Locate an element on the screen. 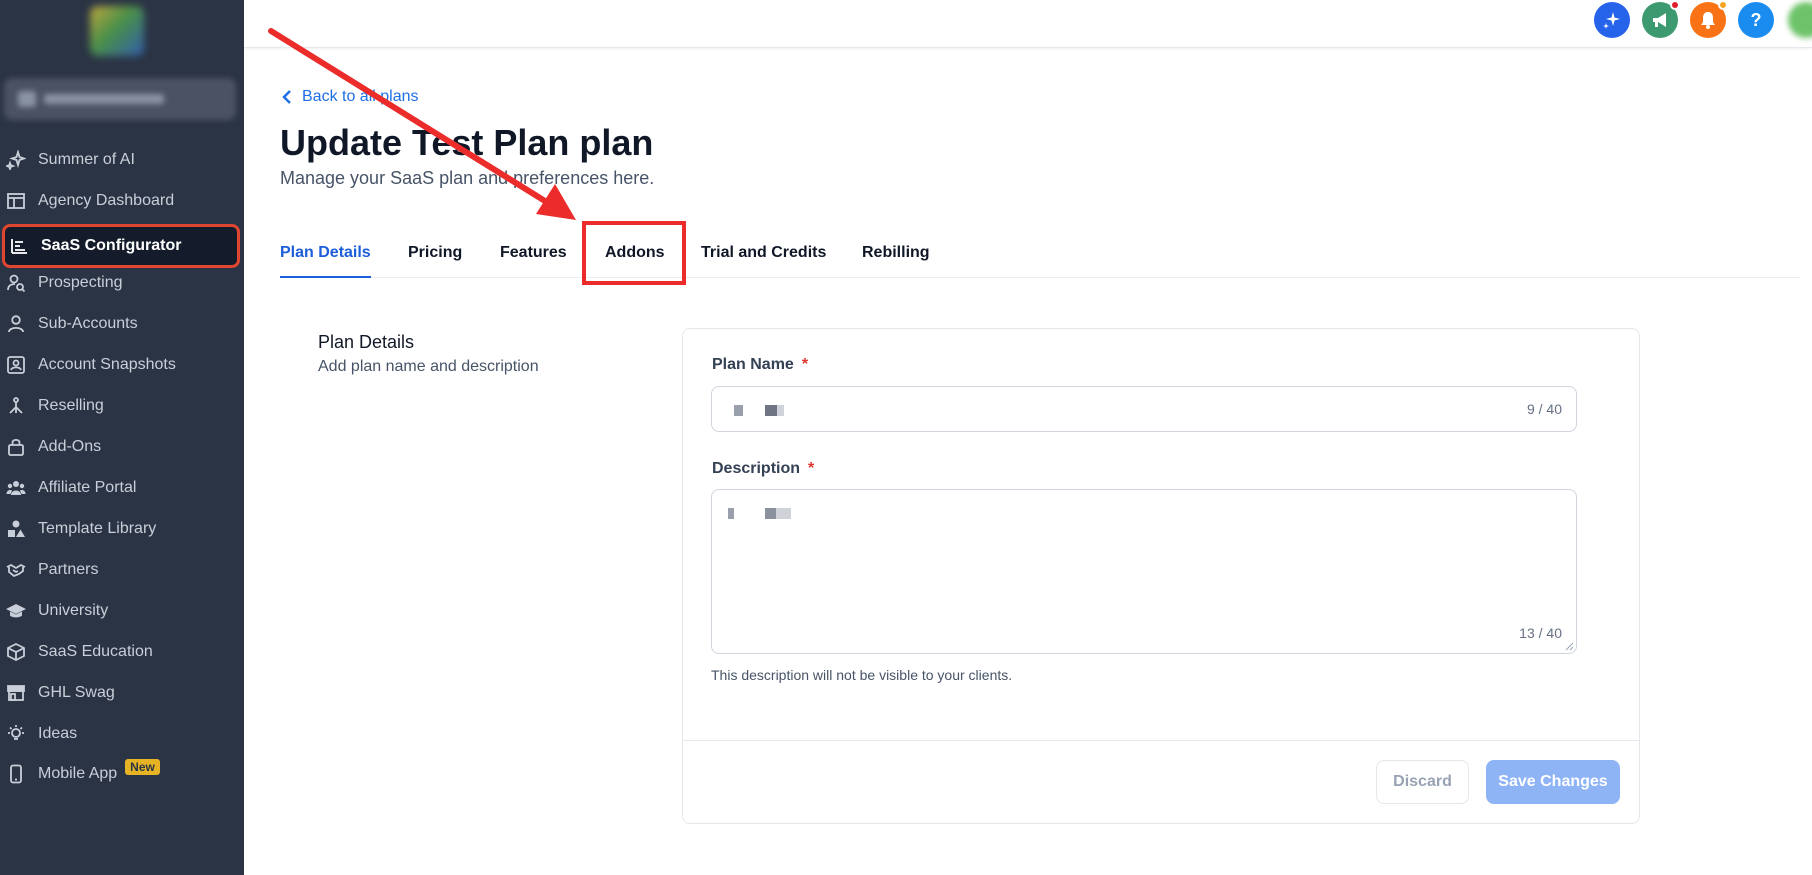 The image size is (1812, 875). sidebar-item-label: Agency Dashboard is located at coordinates (106, 200).